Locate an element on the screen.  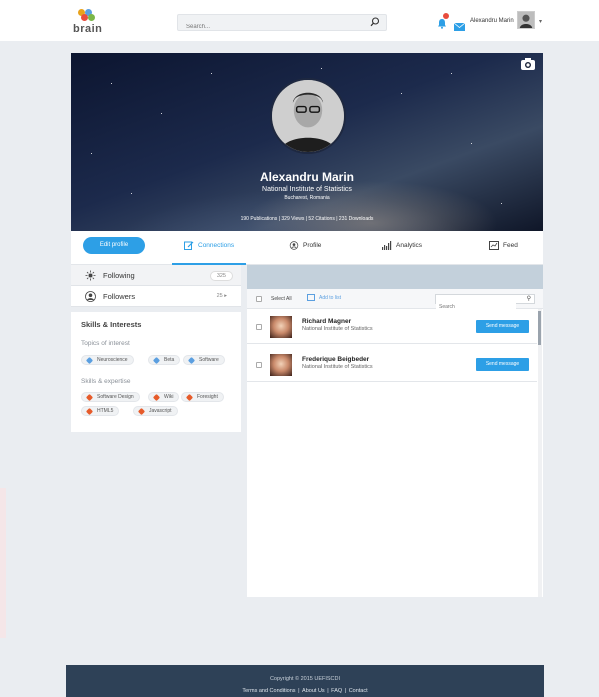
tab-analytics: Analytics is located at coordinates (402, 253).